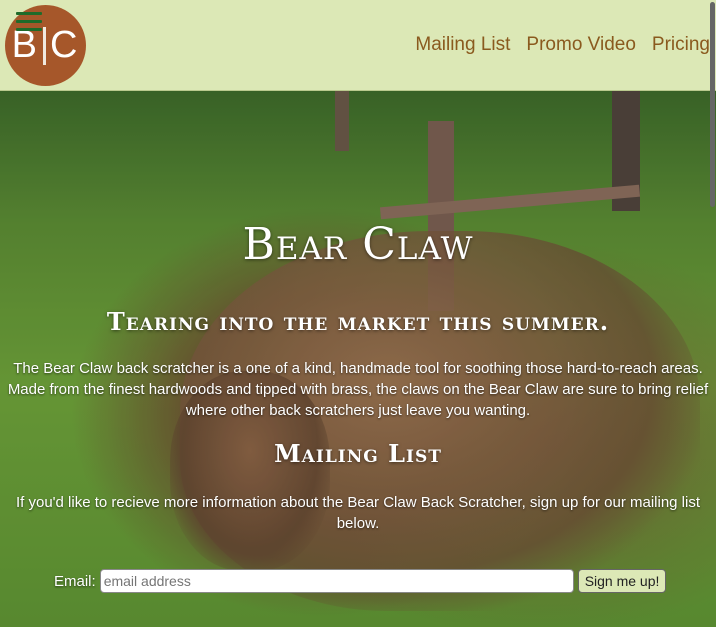 This screenshot has width=716, height=627. I want to click on mailing-list-heading: Mailing List, so click(358, 453).